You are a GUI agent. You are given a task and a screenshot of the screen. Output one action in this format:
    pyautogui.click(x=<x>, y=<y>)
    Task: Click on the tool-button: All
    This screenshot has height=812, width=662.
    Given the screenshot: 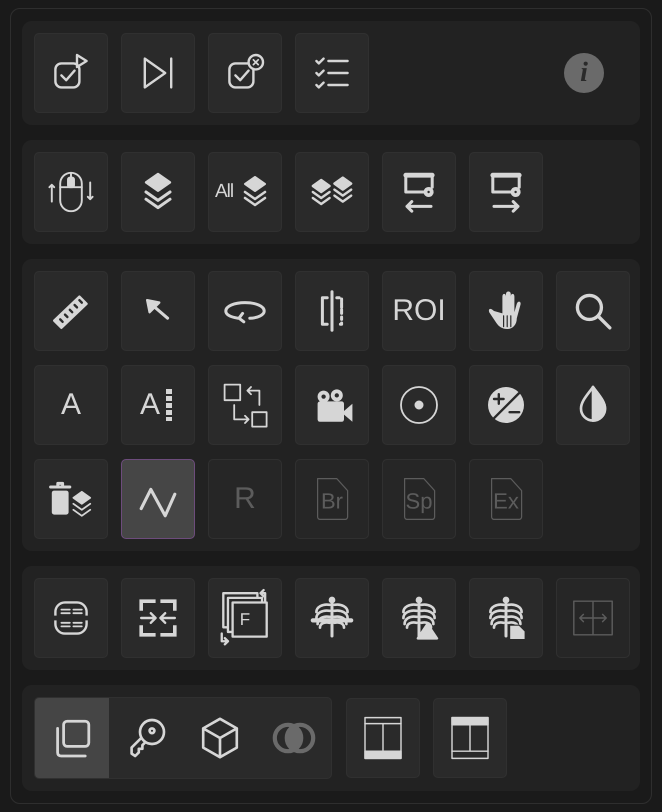 What is the action you would take?
    pyautogui.click(x=245, y=192)
    